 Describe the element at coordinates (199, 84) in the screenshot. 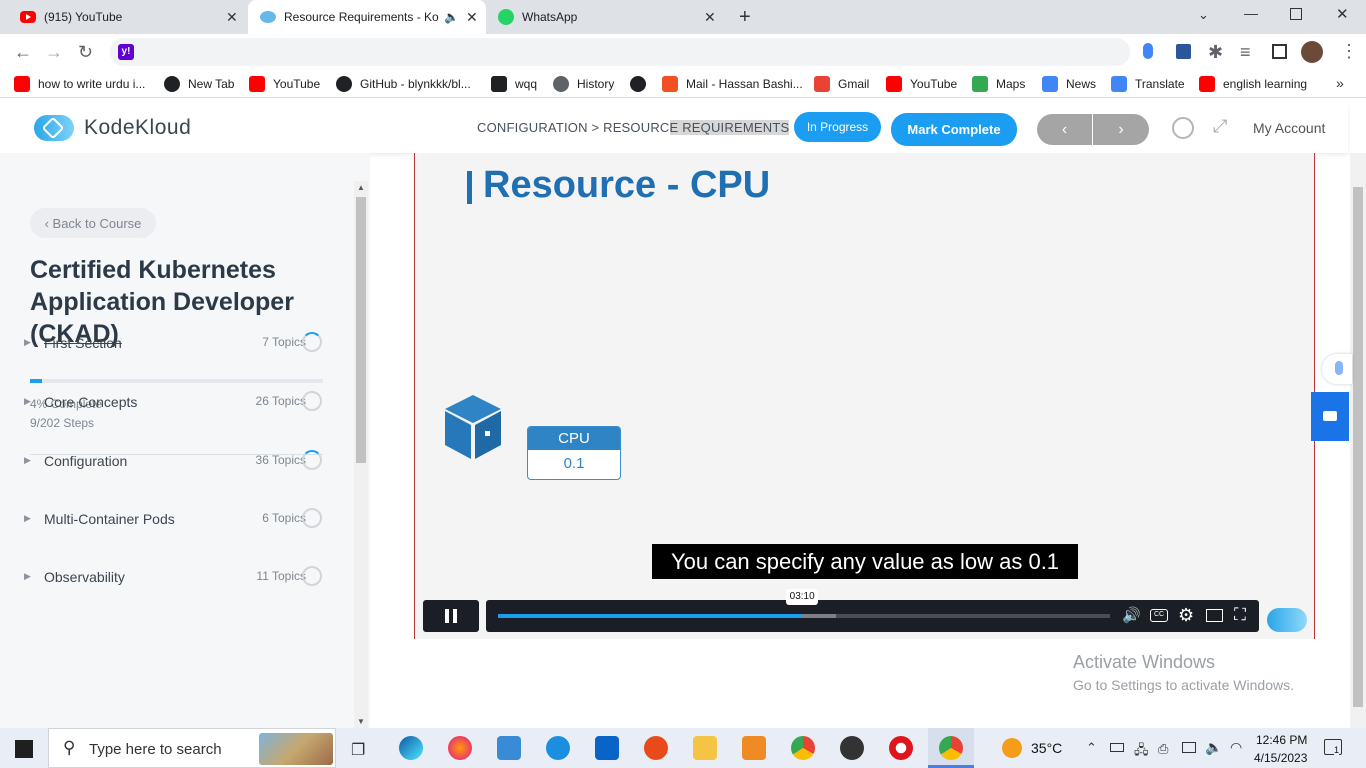

I see `bookmark-item: New Tab` at that location.